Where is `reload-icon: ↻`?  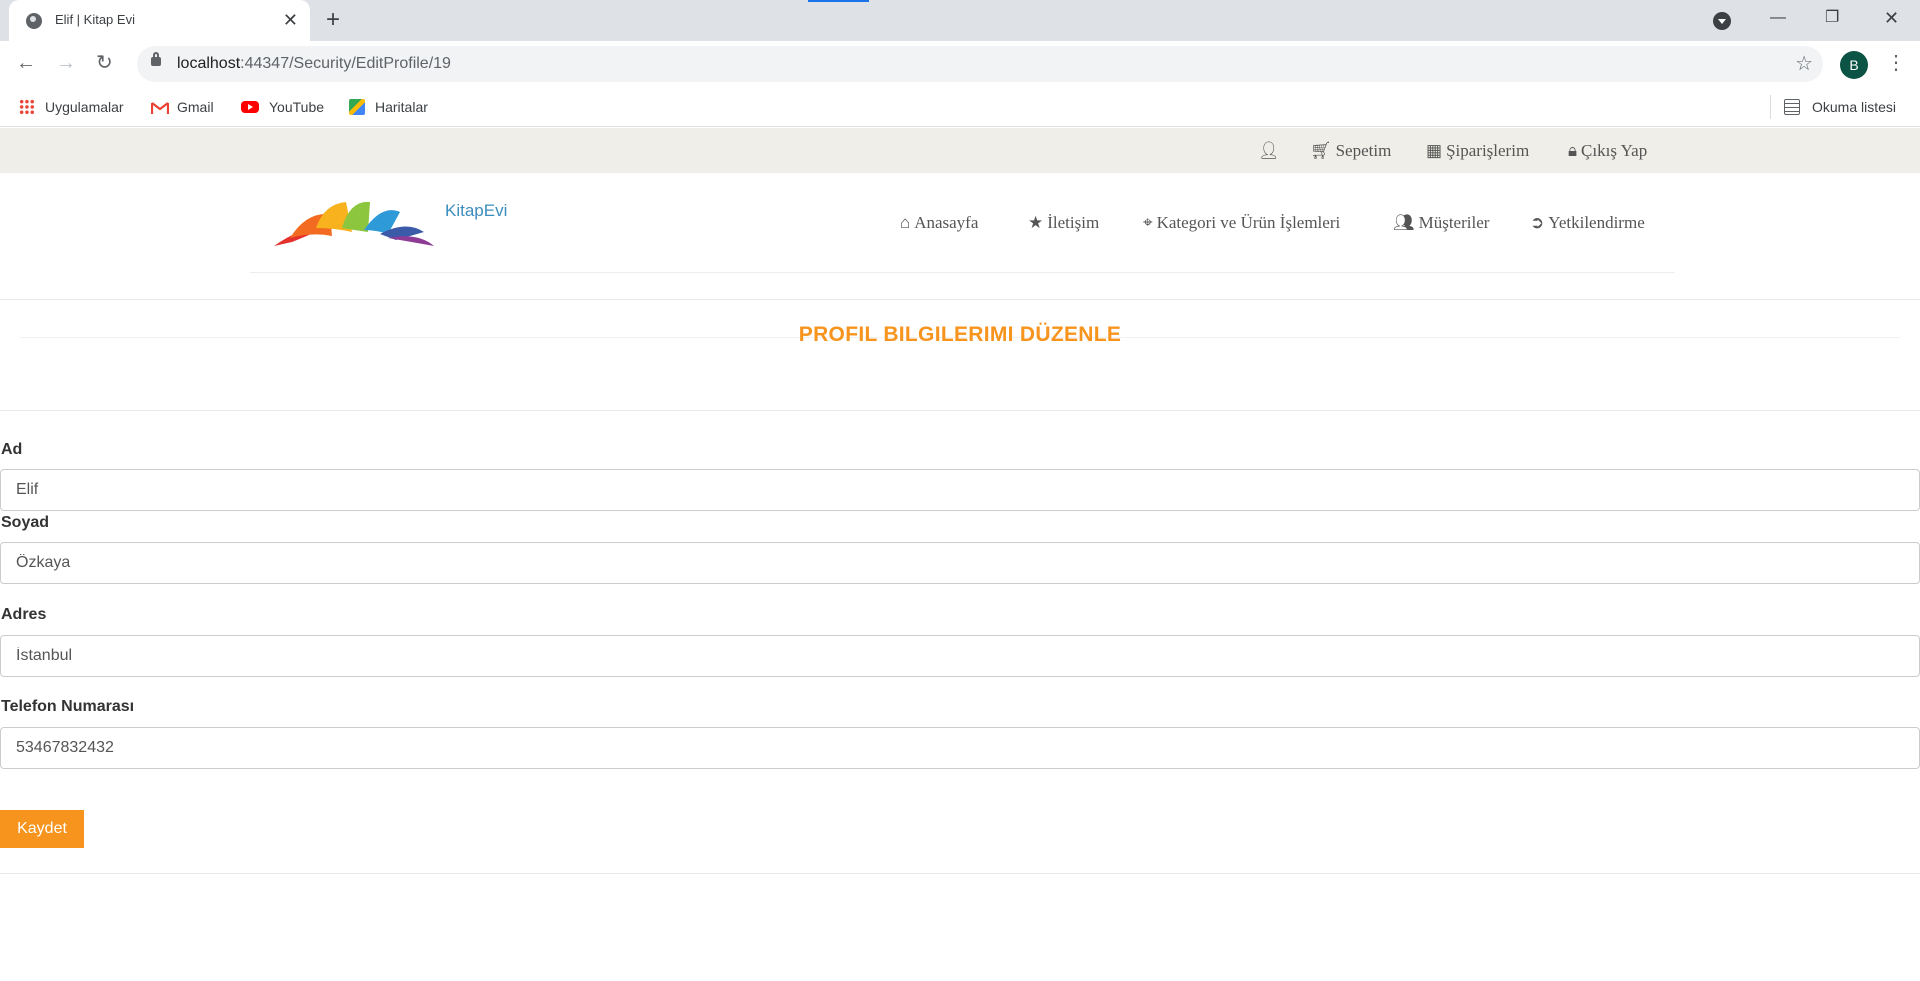
reload-icon: ↻ is located at coordinates (104, 63).